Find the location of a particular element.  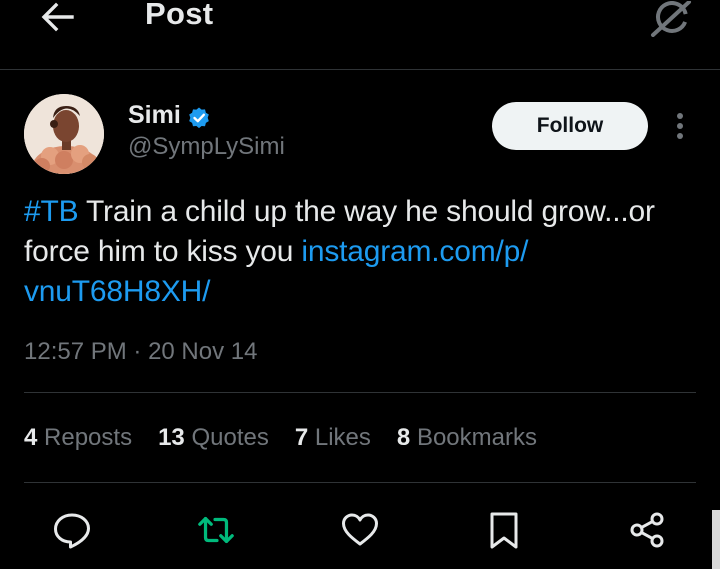

avatar-image is located at coordinates (64, 134).